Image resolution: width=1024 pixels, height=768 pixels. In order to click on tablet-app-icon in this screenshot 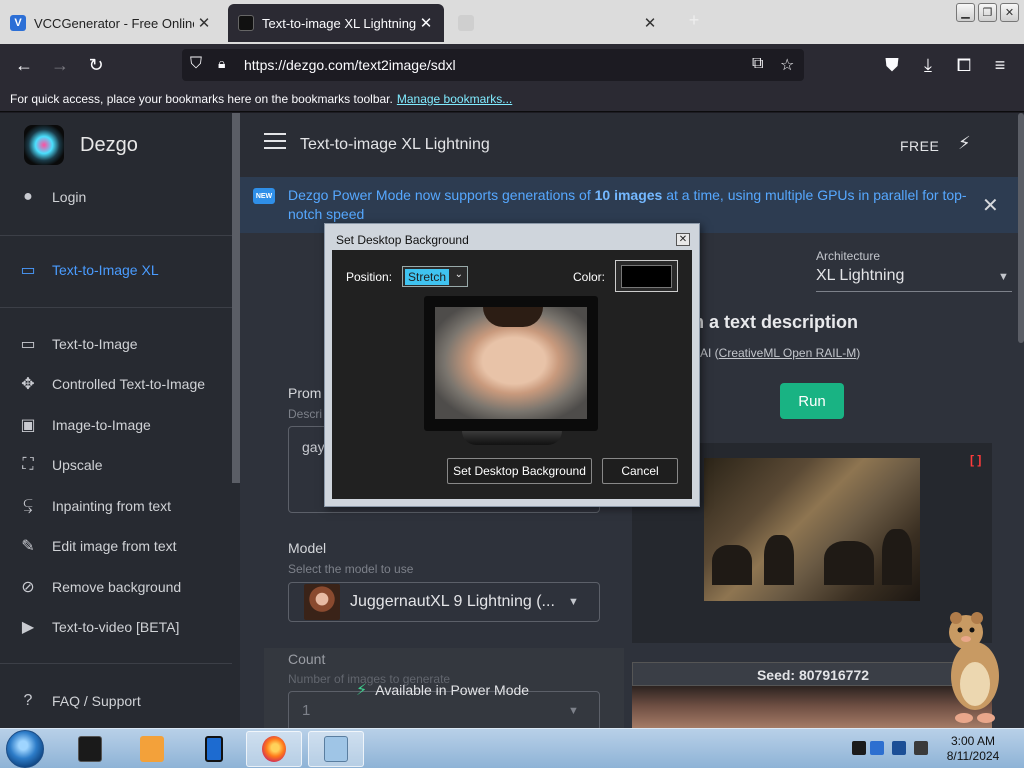, I will do `click(214, 749)`.